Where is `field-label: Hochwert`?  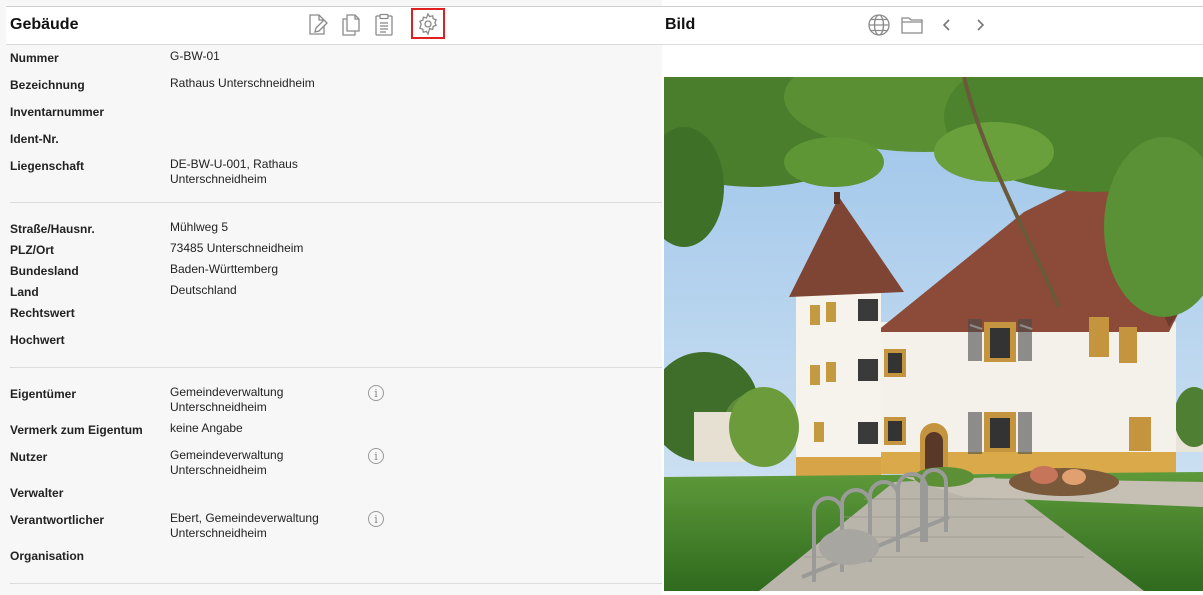 field-label: Hochwert is located at coordinates (37, 340).